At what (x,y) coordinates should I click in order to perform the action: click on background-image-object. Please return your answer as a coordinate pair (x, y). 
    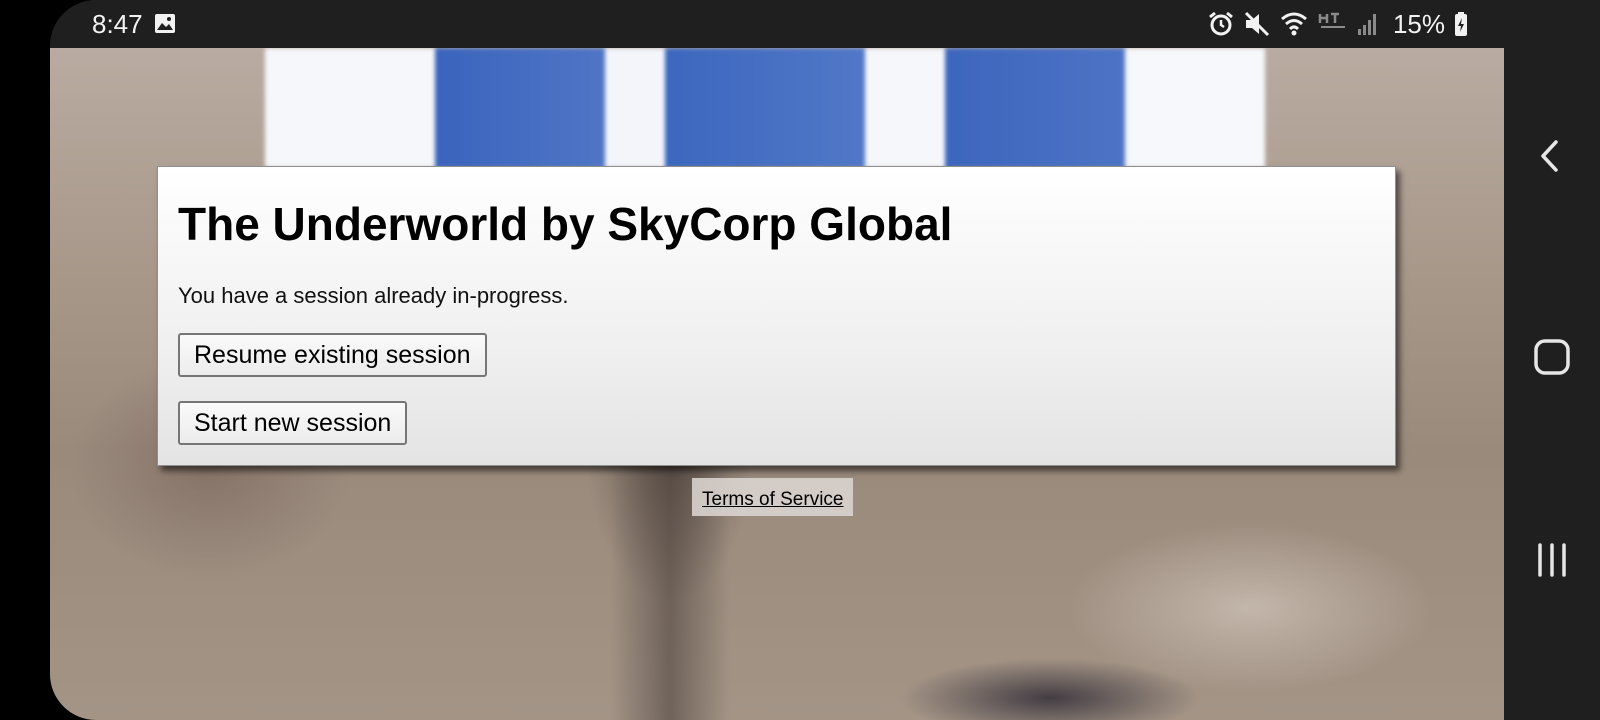
    Looking at the image, I should click on (1050, 689).